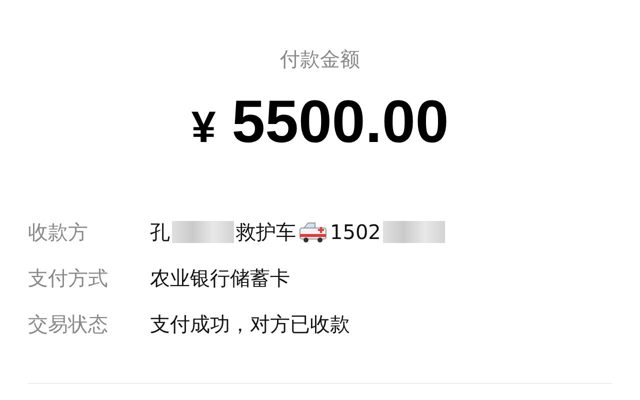 Image resolution: width=640 pixels, height=400 pixels. Describe the element at coordinates (266, 232) in the screenshot. I see `payee-text: 救护车` at that location.